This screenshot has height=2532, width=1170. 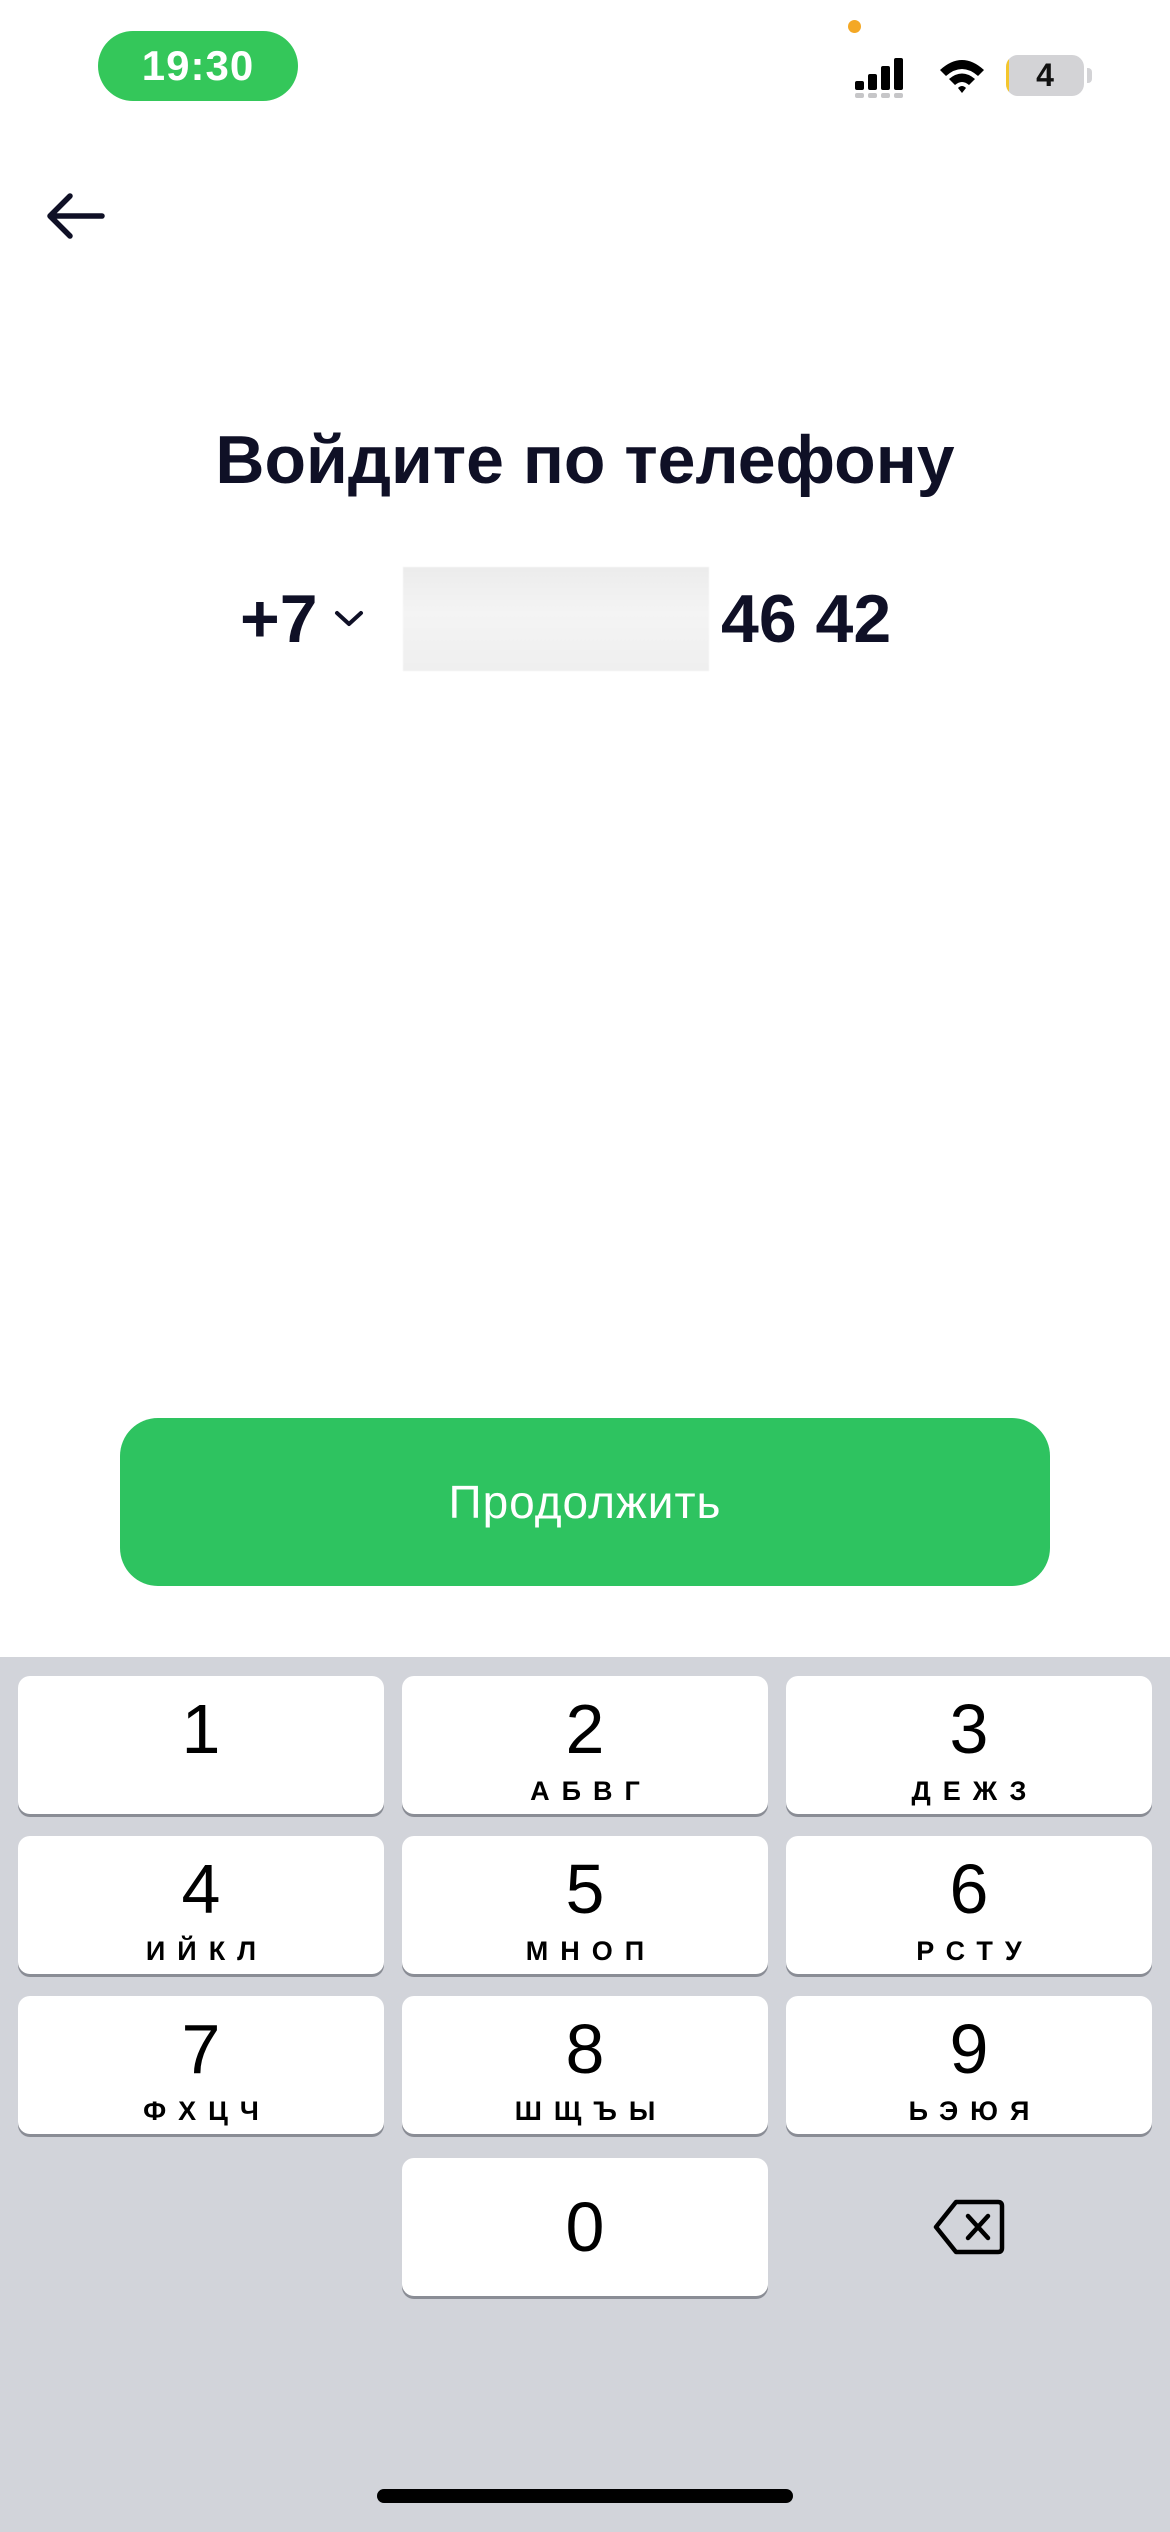 I want to click on key-digit: 5, so click(x=585, y=1889).